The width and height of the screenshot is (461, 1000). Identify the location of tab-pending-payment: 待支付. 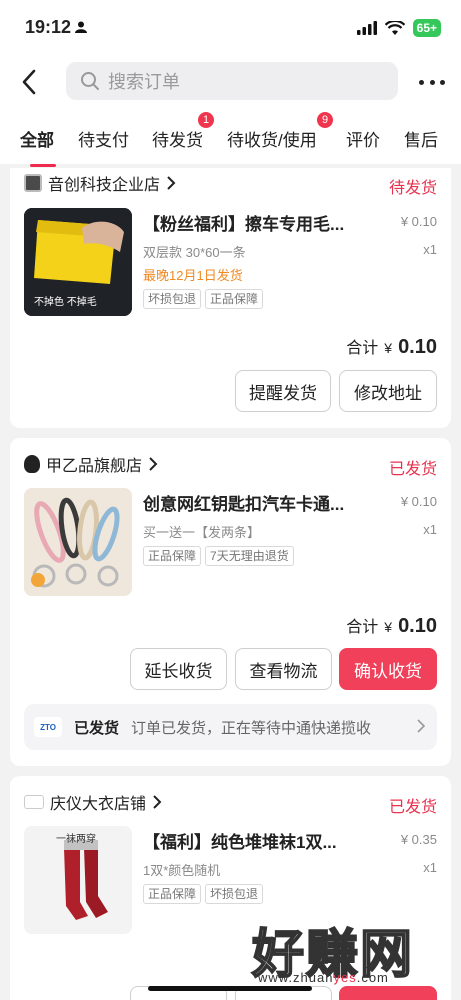
(103, 138).